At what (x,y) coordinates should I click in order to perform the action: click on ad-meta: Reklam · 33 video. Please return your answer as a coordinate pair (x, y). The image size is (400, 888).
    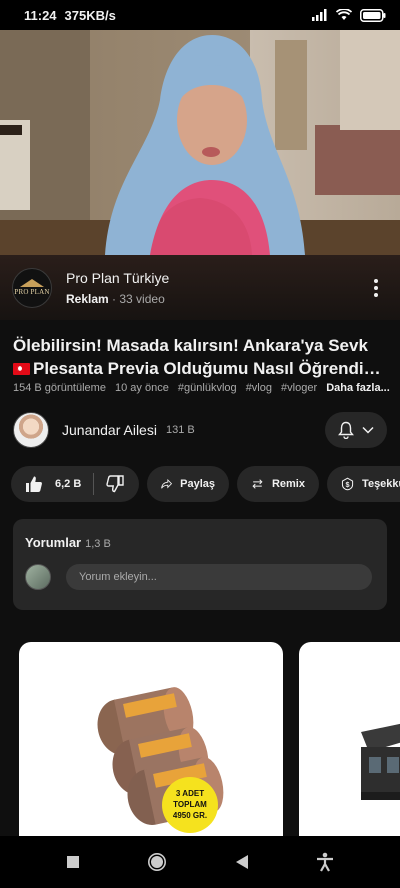
    Looking at the image, I should click on (117, 299).